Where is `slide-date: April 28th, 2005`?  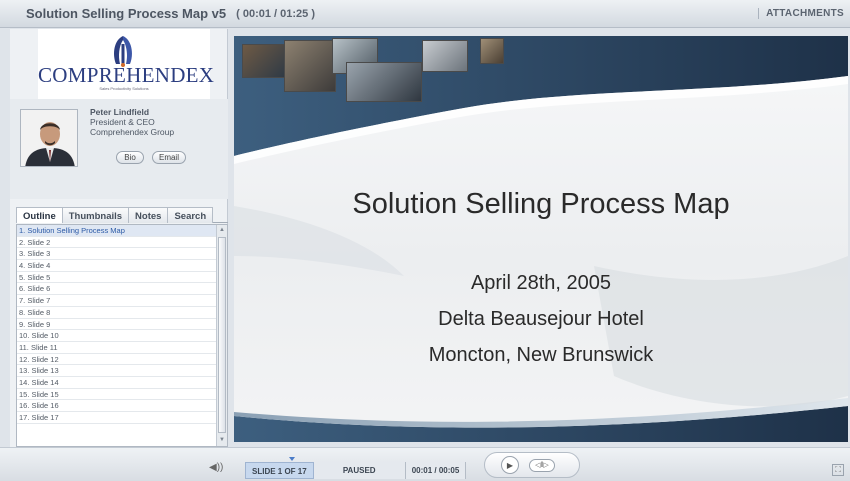
slide-date: April 28th, 2005 is located at coordinates (541, 283).